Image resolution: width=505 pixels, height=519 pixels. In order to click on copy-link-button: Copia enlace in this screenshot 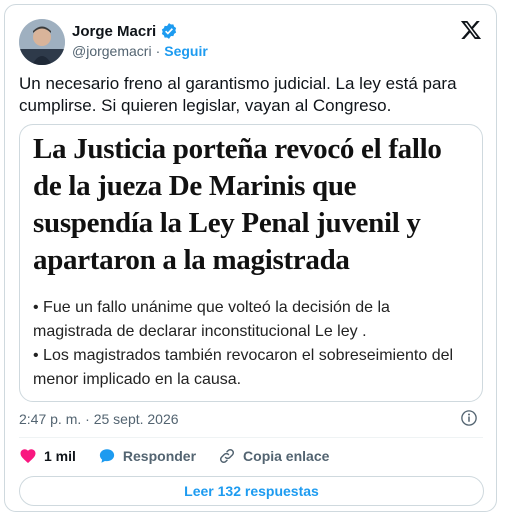, I will do `click(273, 456)`.